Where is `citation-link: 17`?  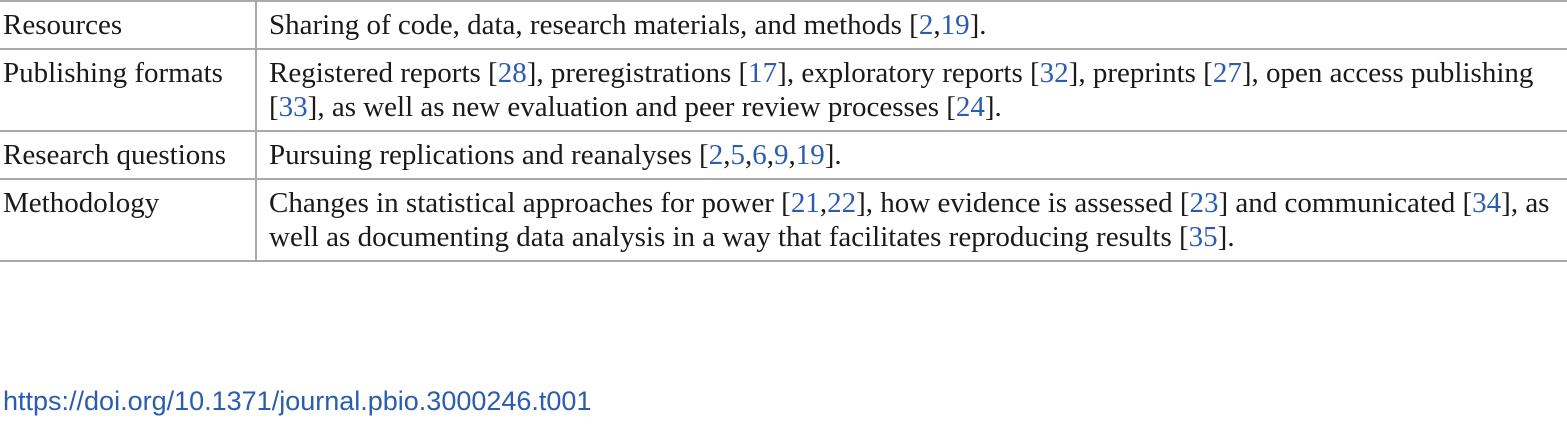 citation-link: 17 is located at coordinates (762, 73).